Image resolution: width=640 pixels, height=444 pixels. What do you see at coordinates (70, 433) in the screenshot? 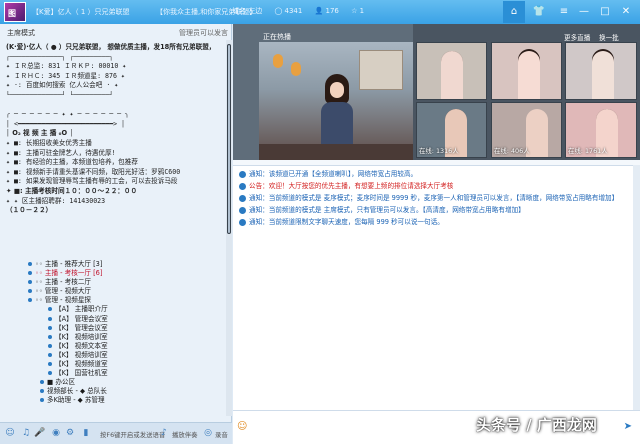
I see `settings-icon: ⚙` at bounding box center [70, 433].